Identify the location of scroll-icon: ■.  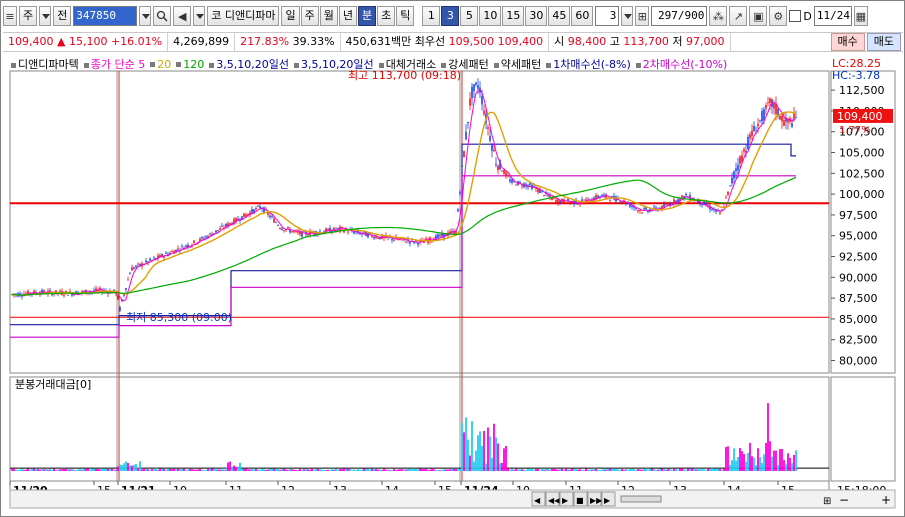
(580, 500).